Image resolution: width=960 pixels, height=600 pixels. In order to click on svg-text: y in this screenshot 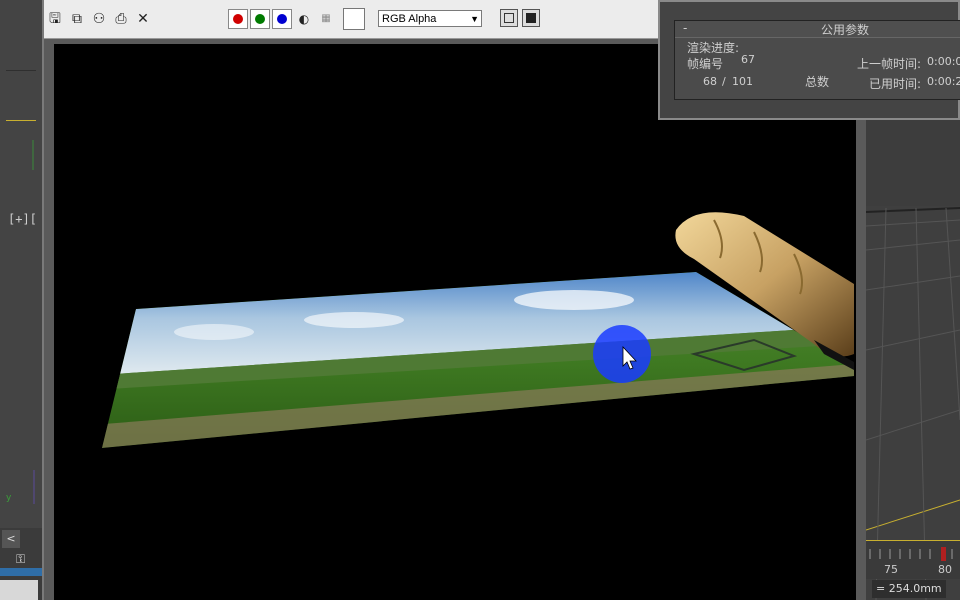, I will do `click(9, 498)`.